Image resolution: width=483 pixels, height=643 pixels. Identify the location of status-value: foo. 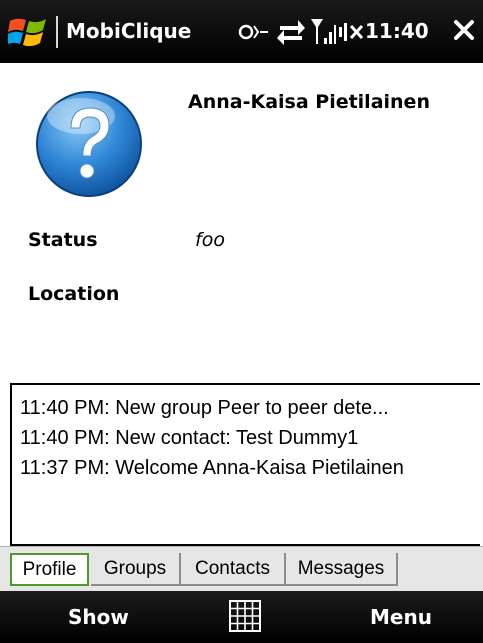
(210, 240).